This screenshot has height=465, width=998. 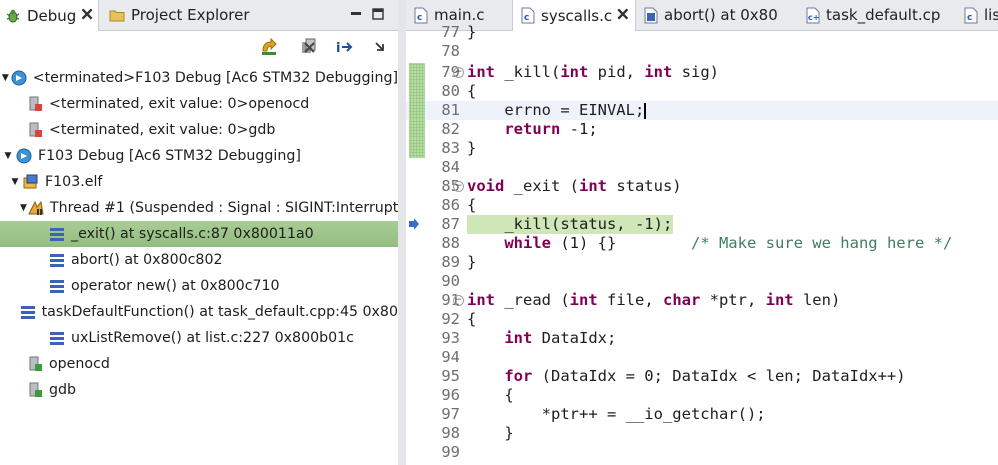 I want to click on instruction-stepping-button: i, so click(x=345, y=47).